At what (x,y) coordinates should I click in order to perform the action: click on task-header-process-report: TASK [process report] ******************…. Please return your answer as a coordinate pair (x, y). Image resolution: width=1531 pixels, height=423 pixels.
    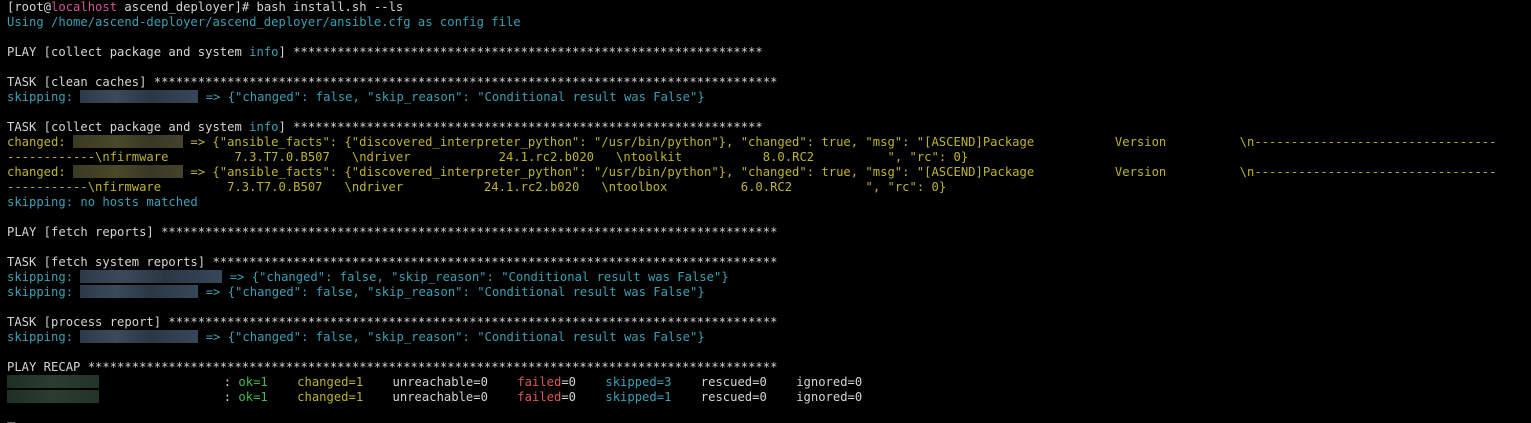
    Looking at the image, I should click on (392, 322).